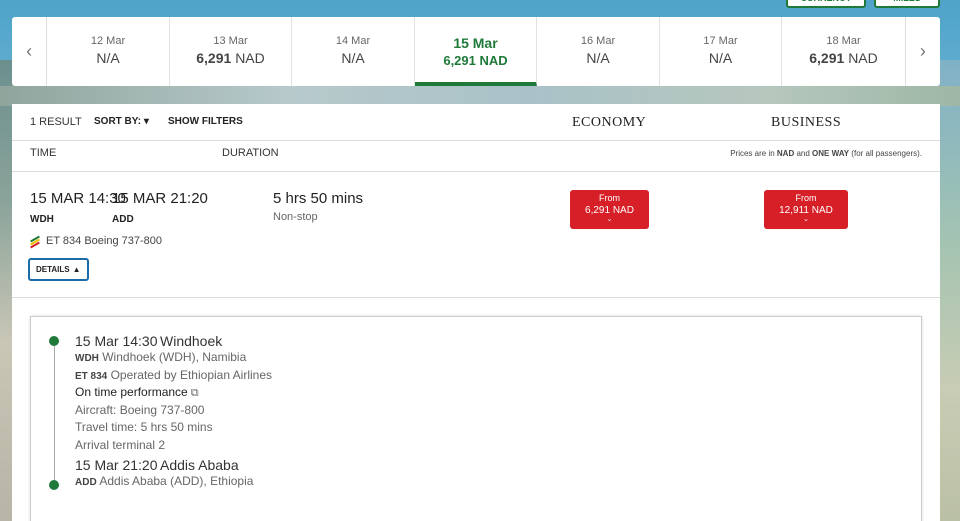  What do you see at coordinates (250, 153) in the screenshot?
I see `duration-column-header: DURATION` at bounding box center [250, 153].